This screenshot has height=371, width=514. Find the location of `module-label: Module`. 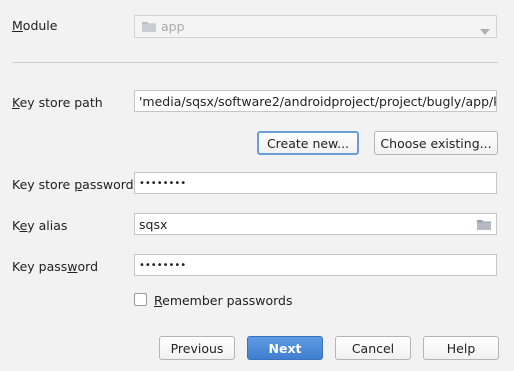

module-label: Module is located at coordinates (35, 25).